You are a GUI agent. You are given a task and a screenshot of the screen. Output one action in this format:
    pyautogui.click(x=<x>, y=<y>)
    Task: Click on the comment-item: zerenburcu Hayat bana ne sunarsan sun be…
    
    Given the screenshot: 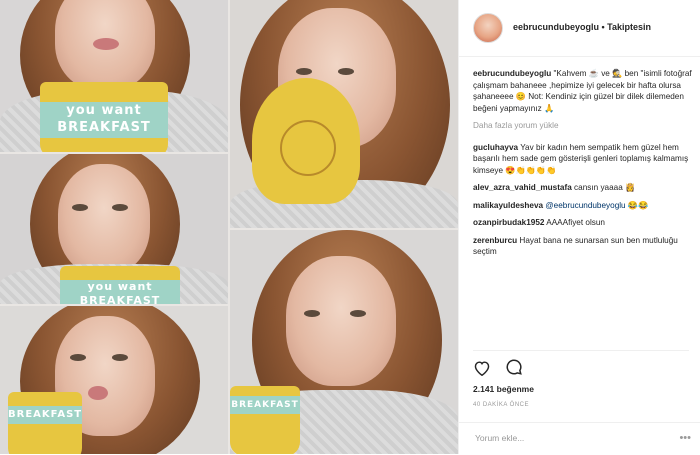 What is the action you would take?
    pyautogui.click(x=583, y=246)
    